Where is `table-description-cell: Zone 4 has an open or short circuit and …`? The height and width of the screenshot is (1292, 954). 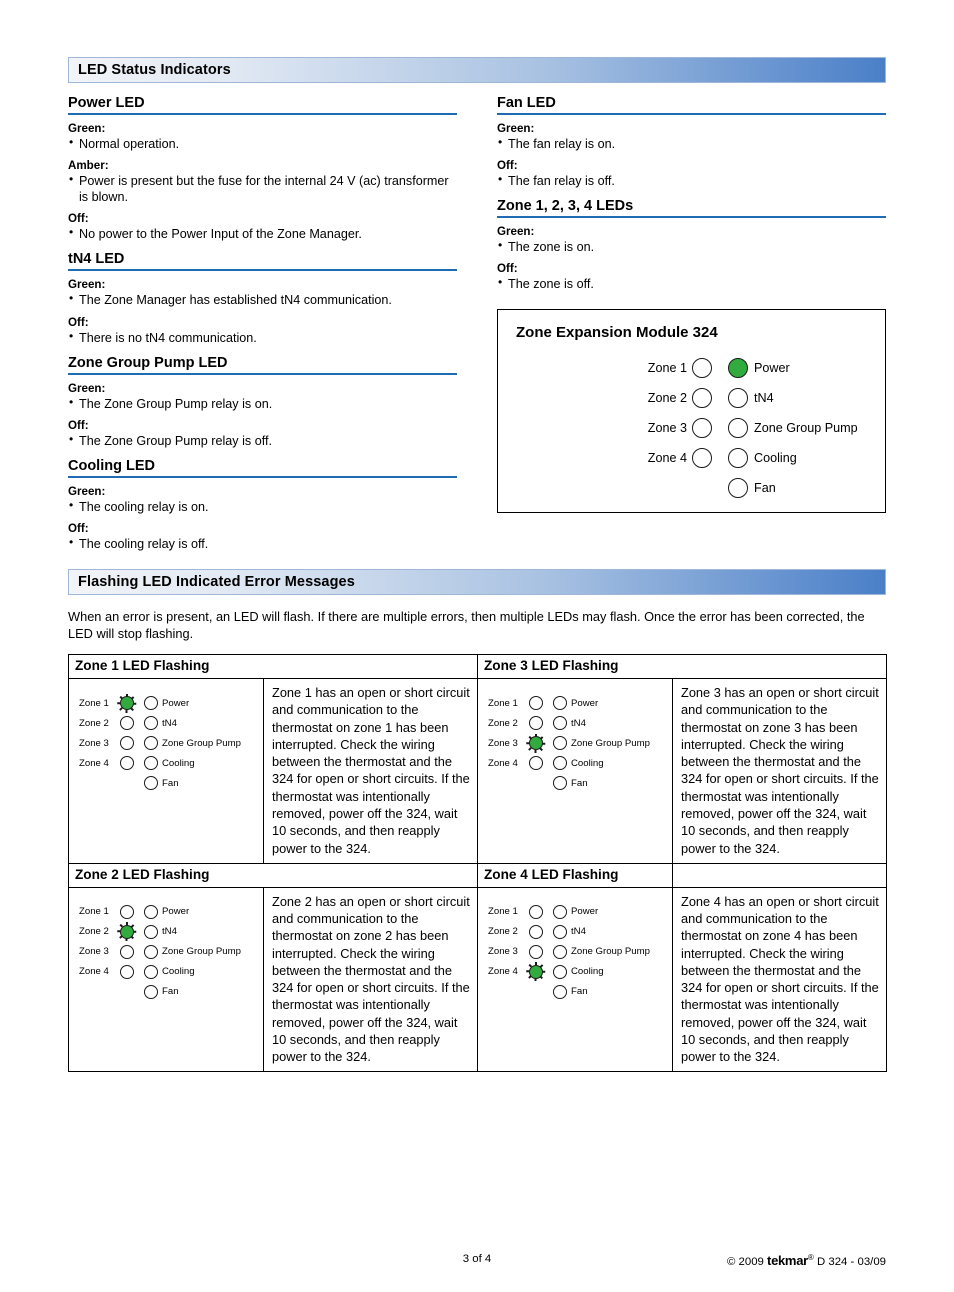 table-description-cell: Zone 4 has an open or short circuit and … is located at coordinates (779, 979).